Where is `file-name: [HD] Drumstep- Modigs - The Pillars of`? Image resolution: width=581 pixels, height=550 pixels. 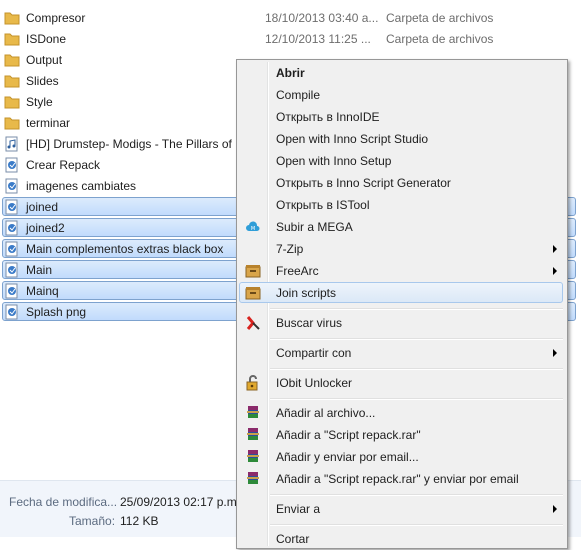 file-name: [HD] Drumstep- Modigs - The Pillars of is located at coordinates (129, 144).